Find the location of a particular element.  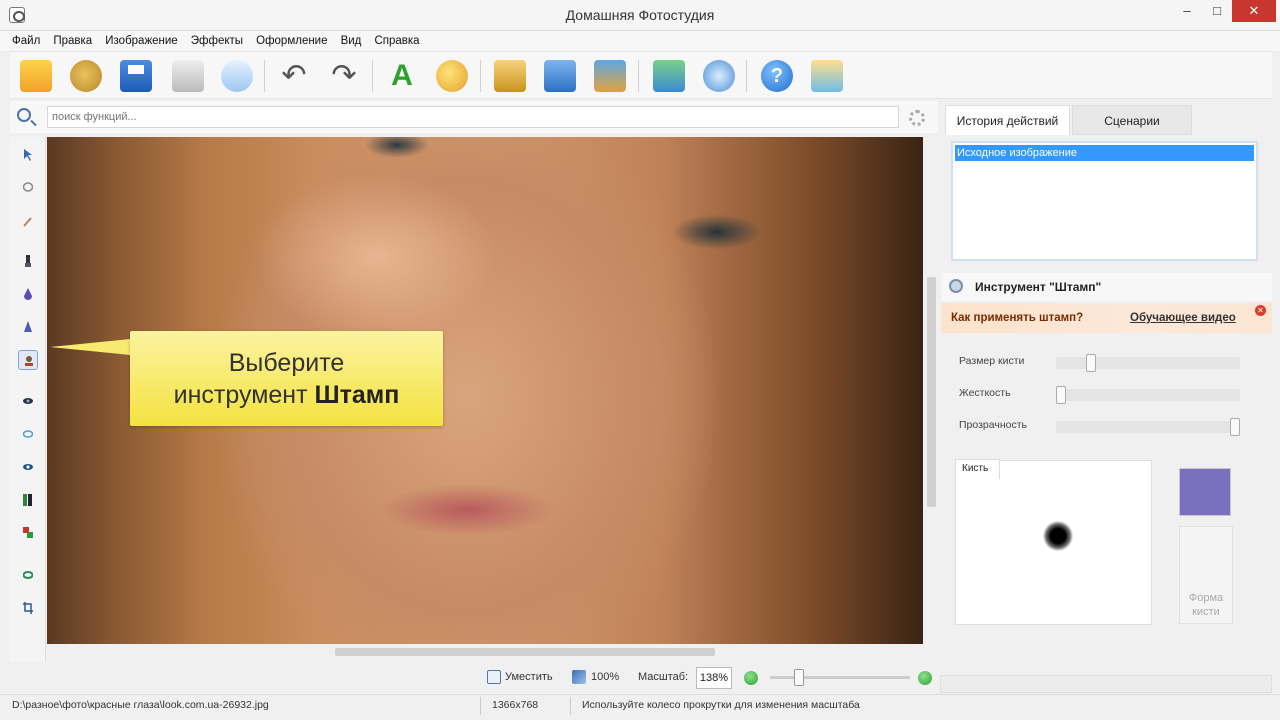

brush-shape-button: Форма кисти is located at coordinates (1206, 575).